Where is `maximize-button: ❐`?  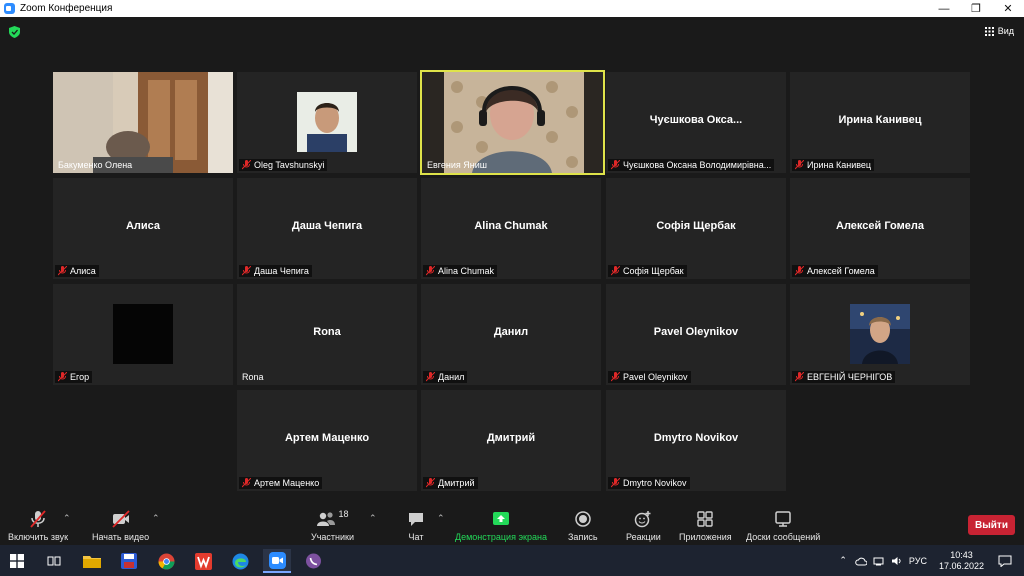
maximize-button: ❐ is located at coordinates (976, 8).